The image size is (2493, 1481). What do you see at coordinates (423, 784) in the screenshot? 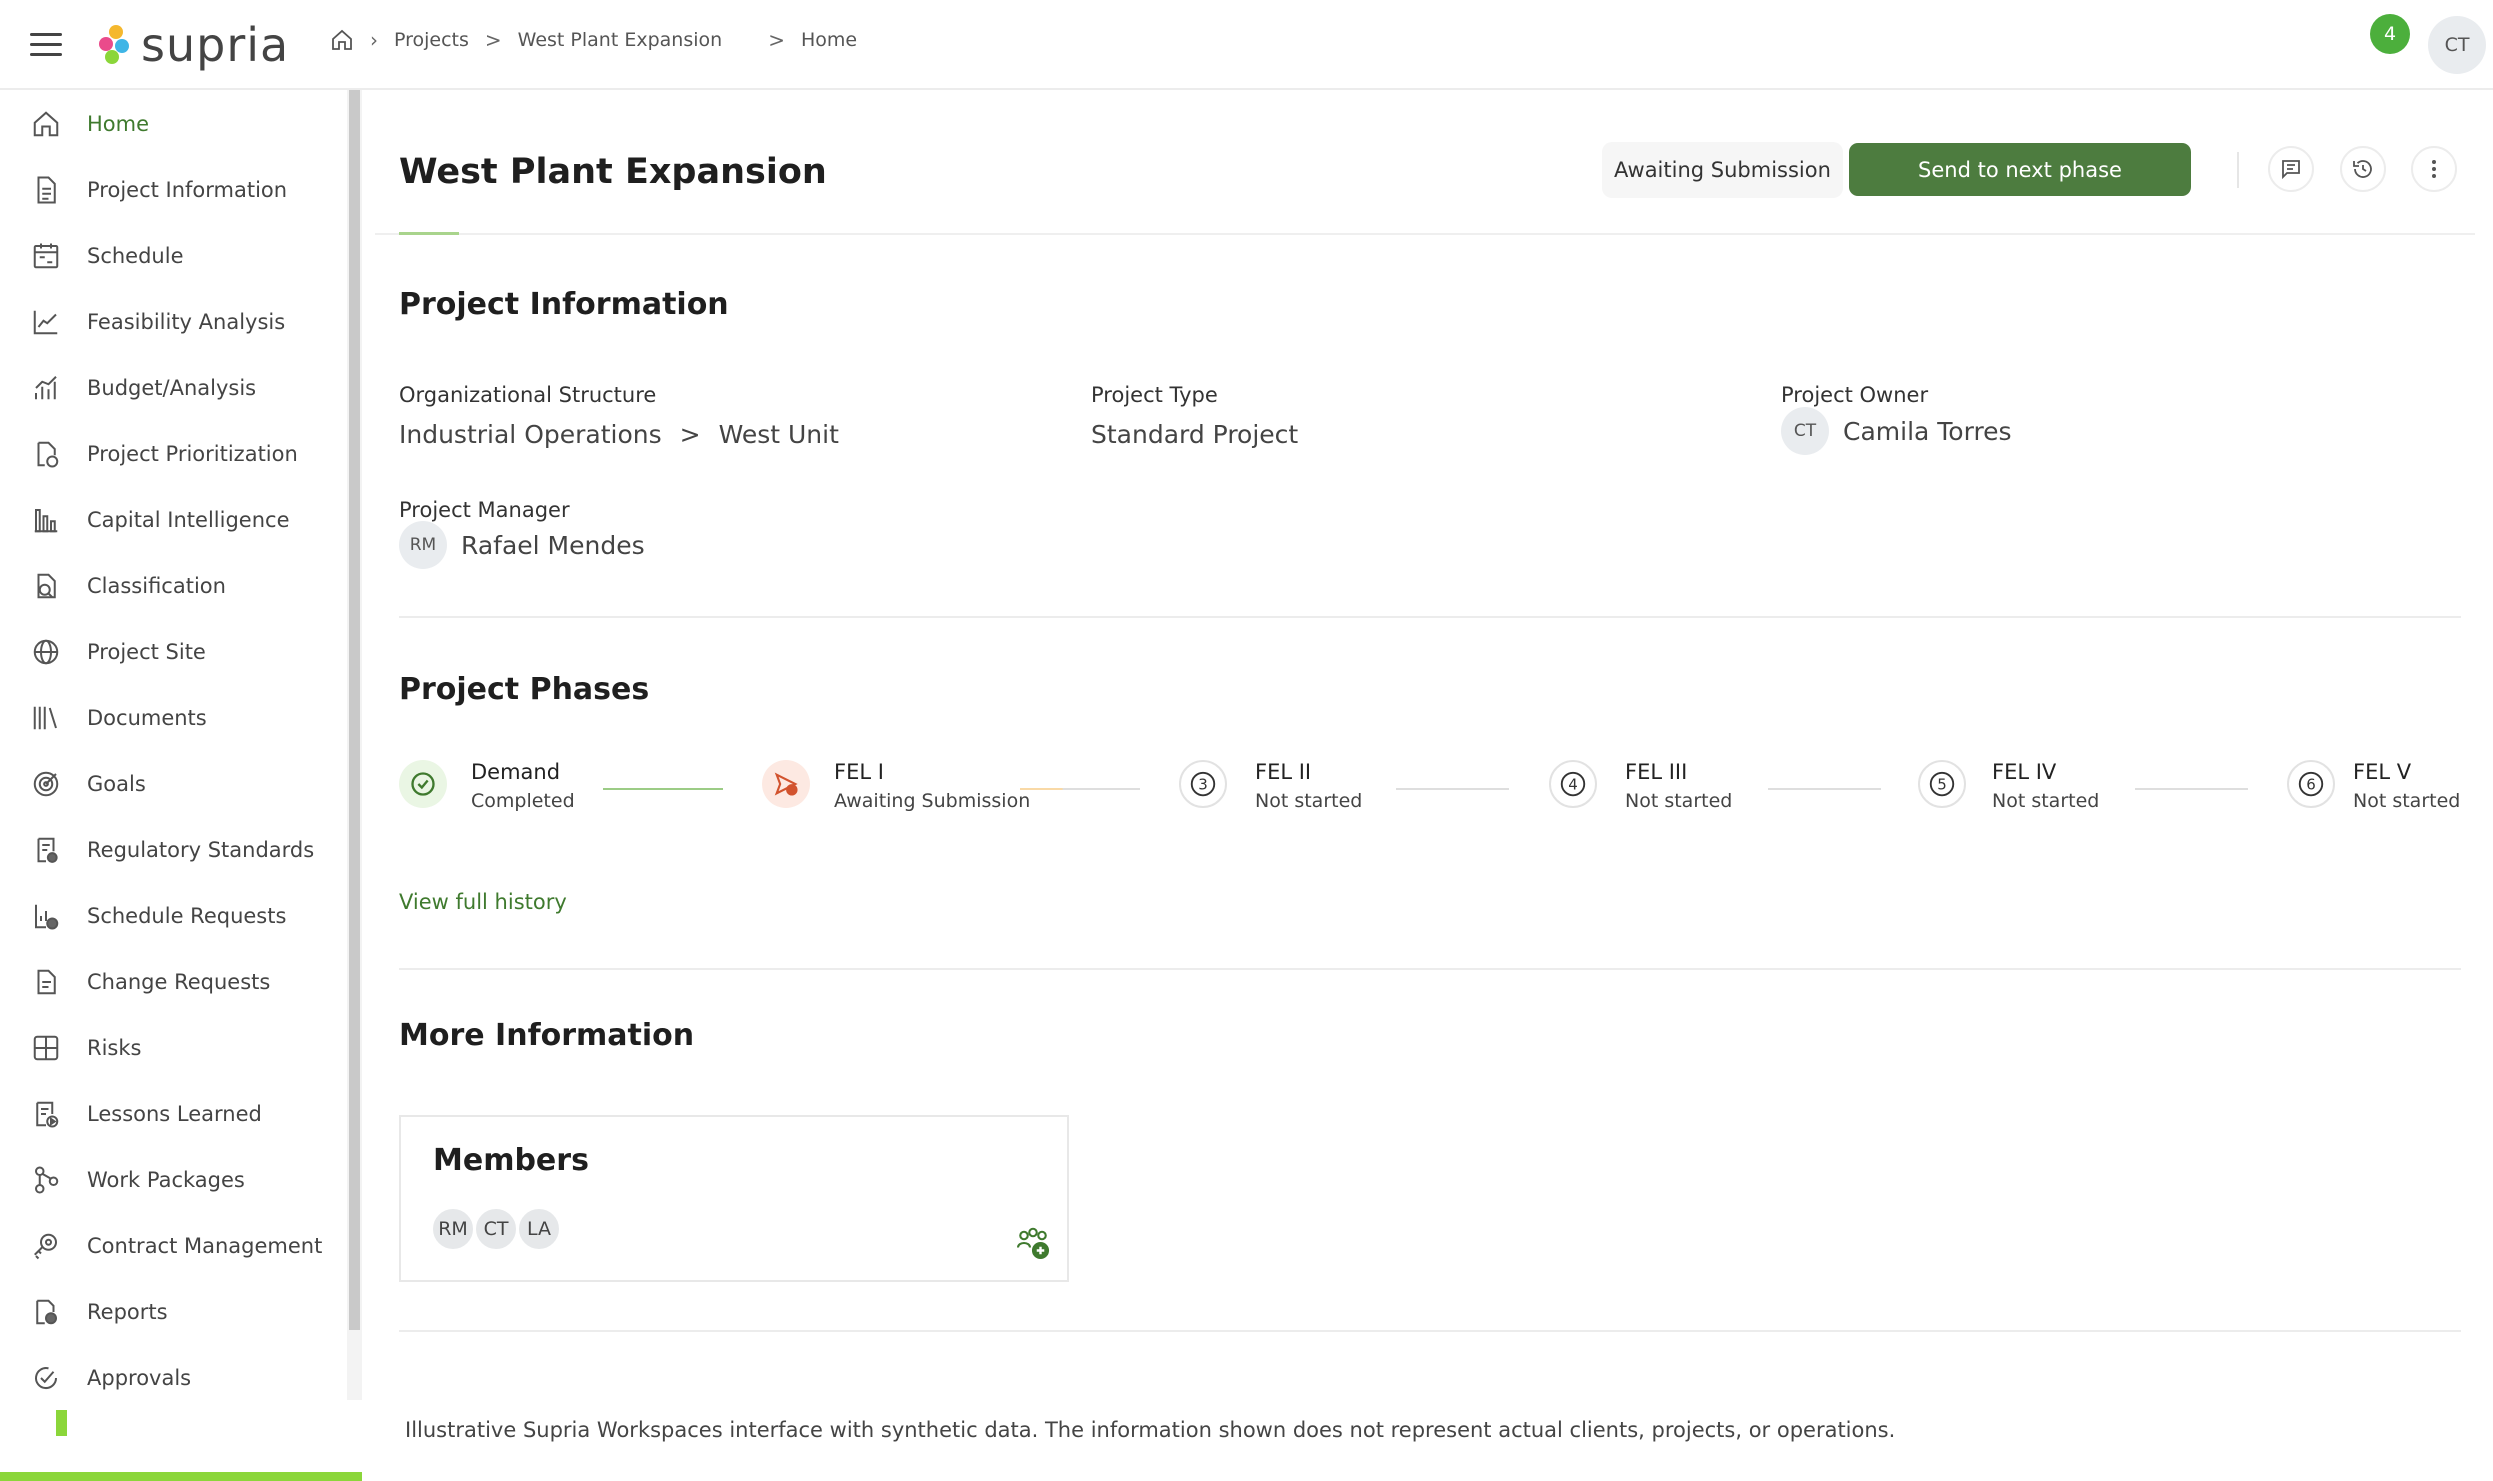
I see `check-circle-icon` at bounding box center [423, 784].